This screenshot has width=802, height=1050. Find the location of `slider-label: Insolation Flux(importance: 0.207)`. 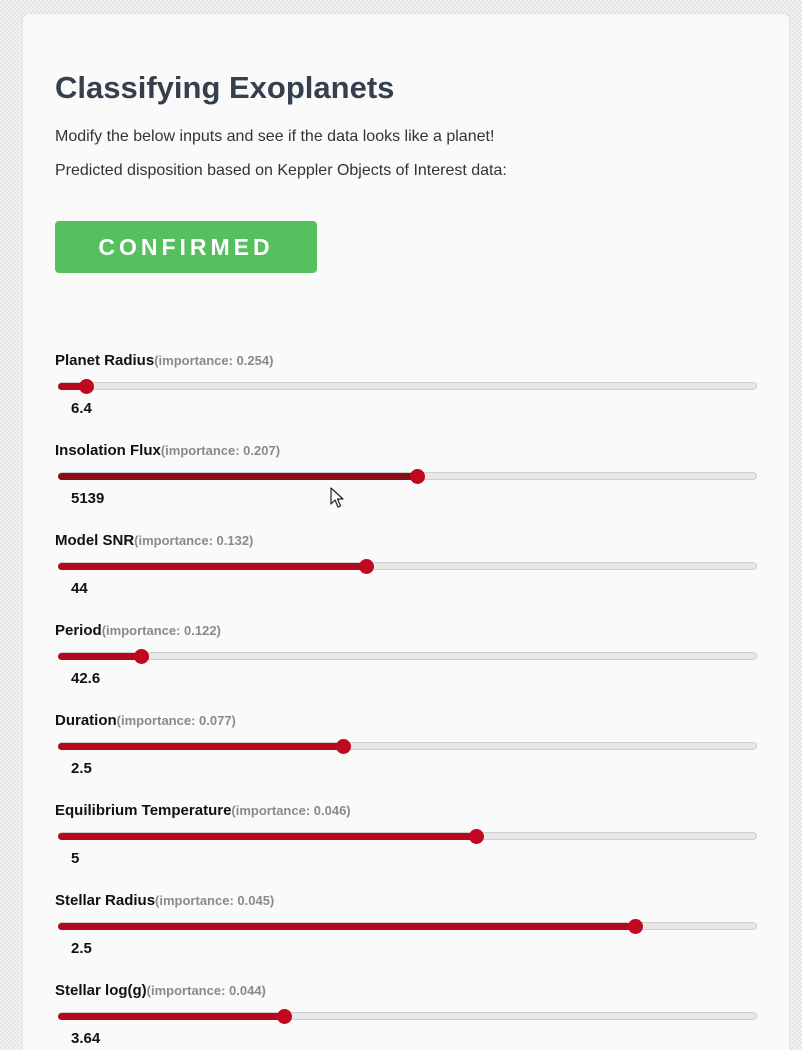

slider-label: Insolation Flux(importance: 0.207) is located at coordinates (167, 450).